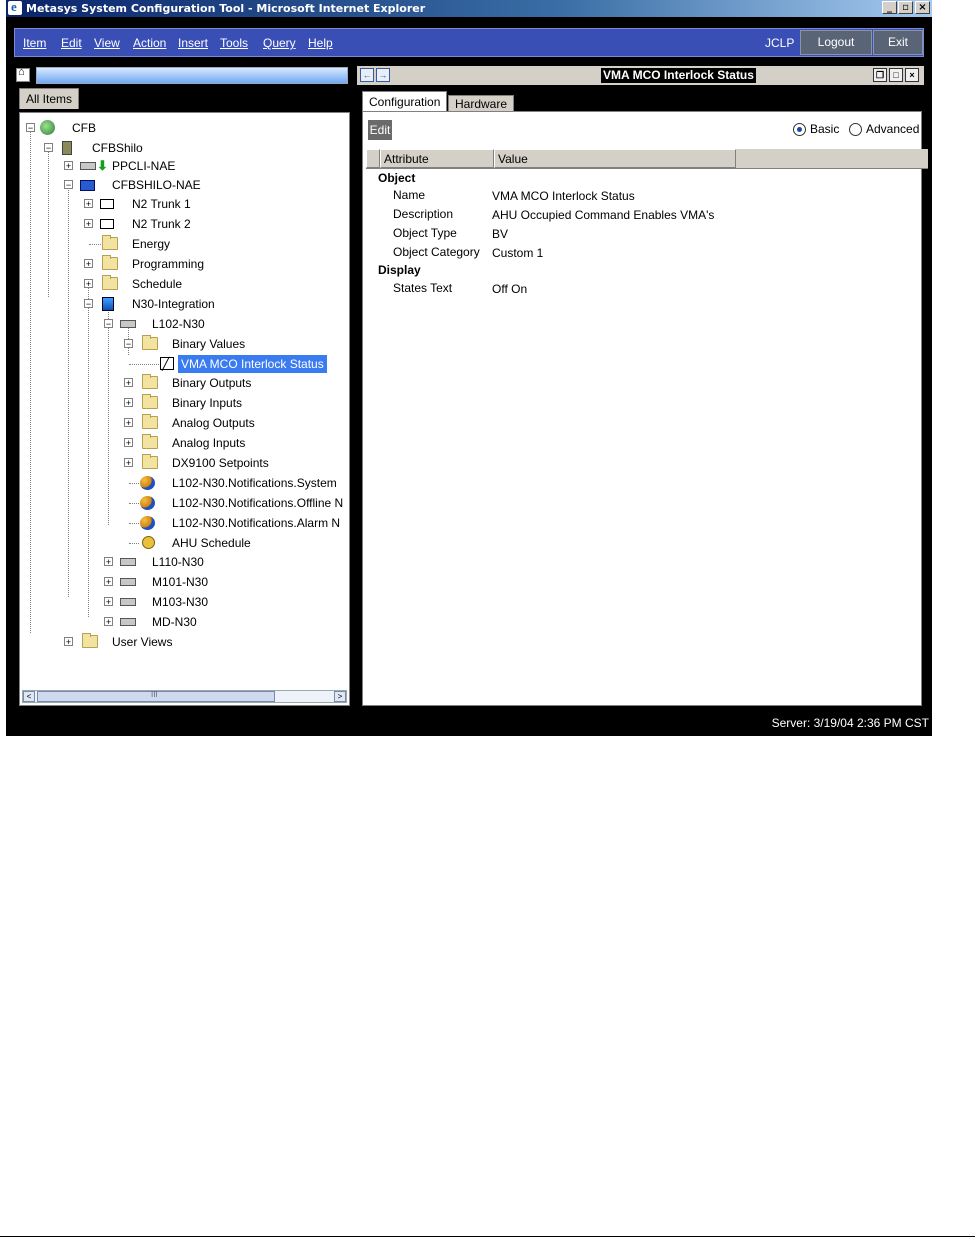 The image size is (975, 1239). I want to click on download-arrow-icon: ⬇, so click(102, 165).